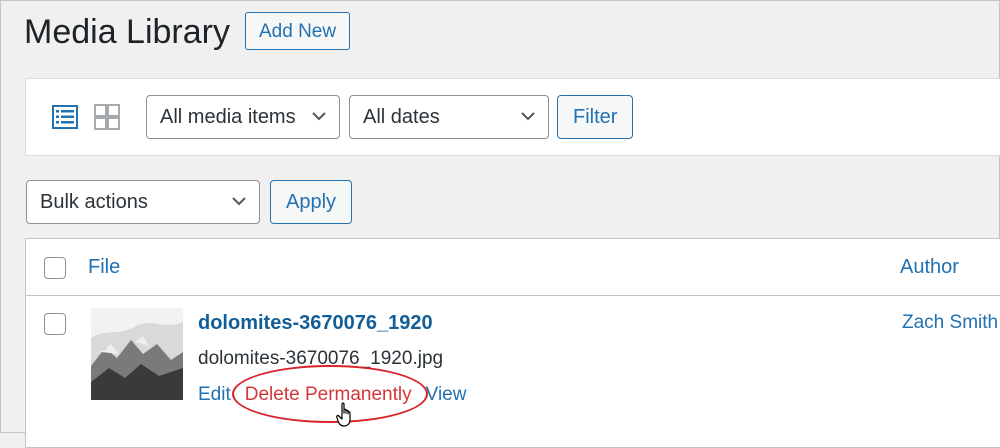  What do you see at coordinates (127, 32) in the screenshot?
I see `page-title: Media Library` at bounding box center [127, 32].